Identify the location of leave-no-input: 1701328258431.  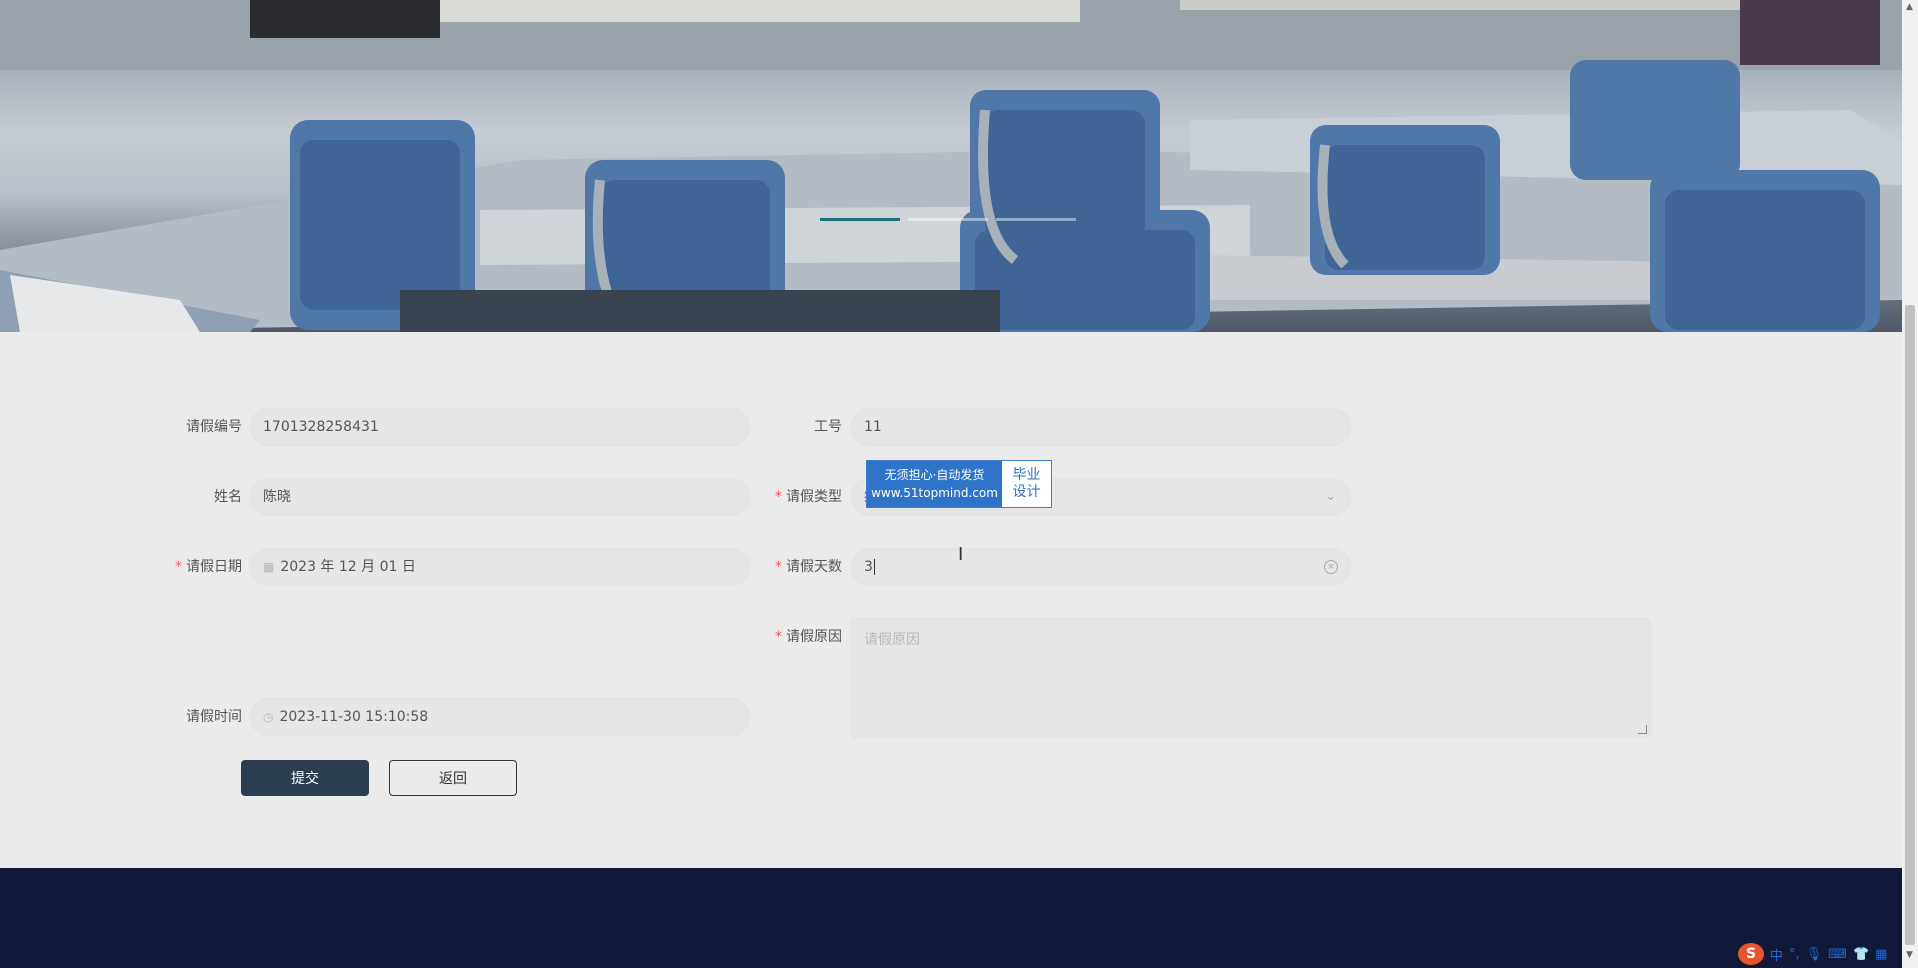
(500, 427).